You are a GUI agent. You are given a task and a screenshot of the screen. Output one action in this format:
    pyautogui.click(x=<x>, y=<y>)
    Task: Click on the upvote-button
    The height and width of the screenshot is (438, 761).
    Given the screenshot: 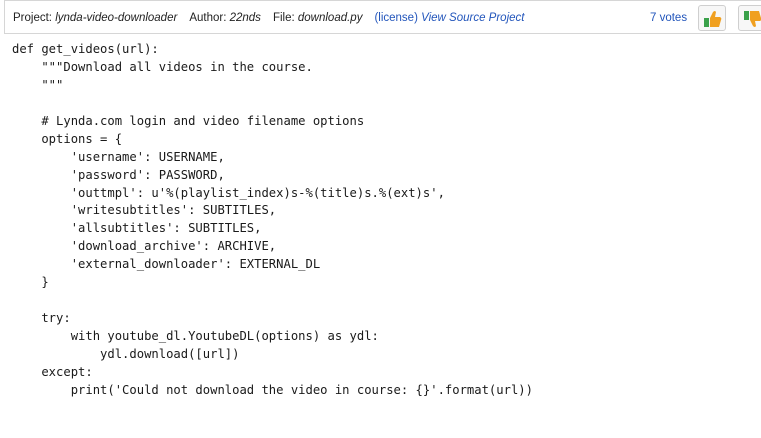 What is the action you would take?
    pyautogui.click(x=712, y=18)
    